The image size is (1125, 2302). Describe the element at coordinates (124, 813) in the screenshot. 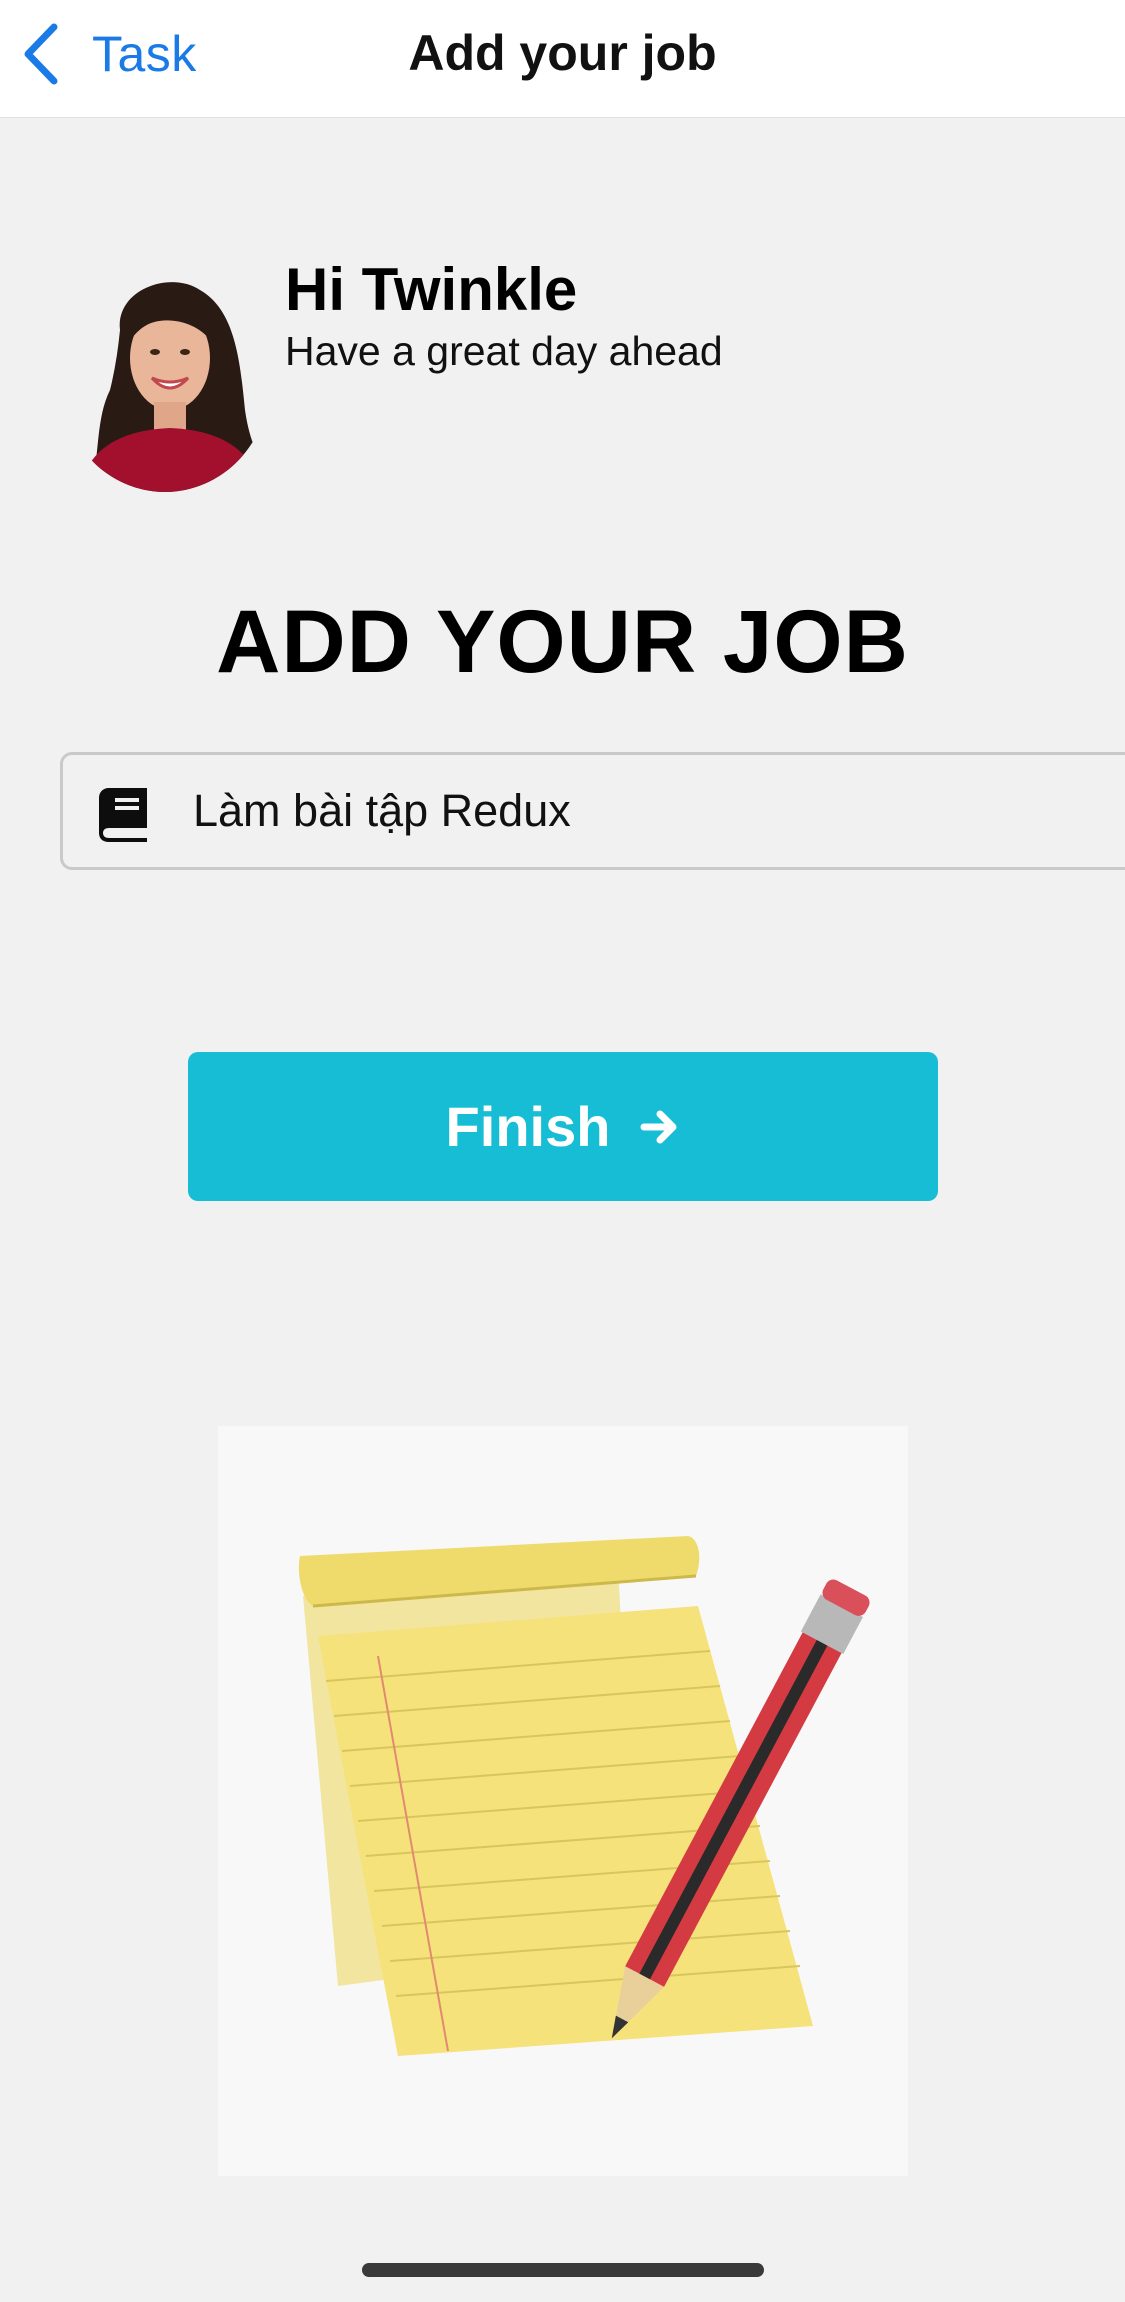

I see `book-icon` at that location.